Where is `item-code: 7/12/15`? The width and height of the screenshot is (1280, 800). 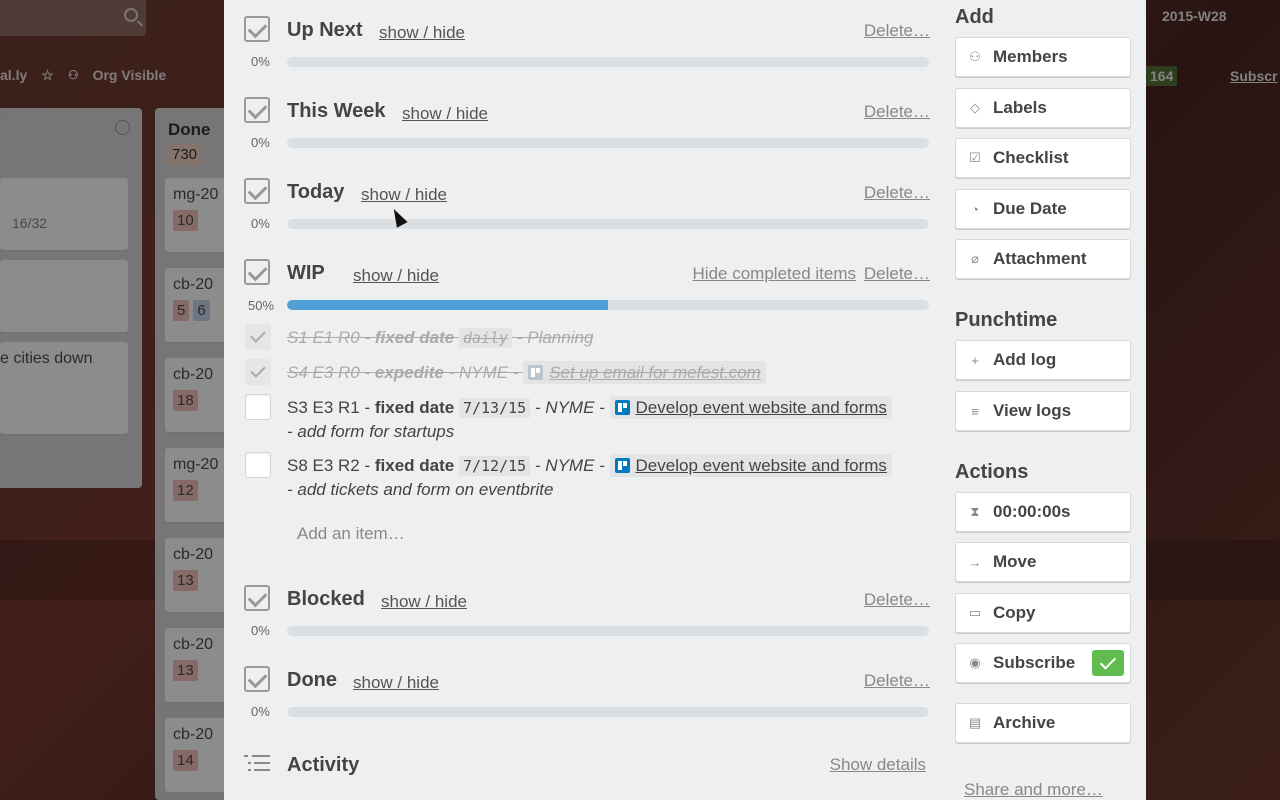 item-code: 7/12/15 is located at coordinates (494, 466).